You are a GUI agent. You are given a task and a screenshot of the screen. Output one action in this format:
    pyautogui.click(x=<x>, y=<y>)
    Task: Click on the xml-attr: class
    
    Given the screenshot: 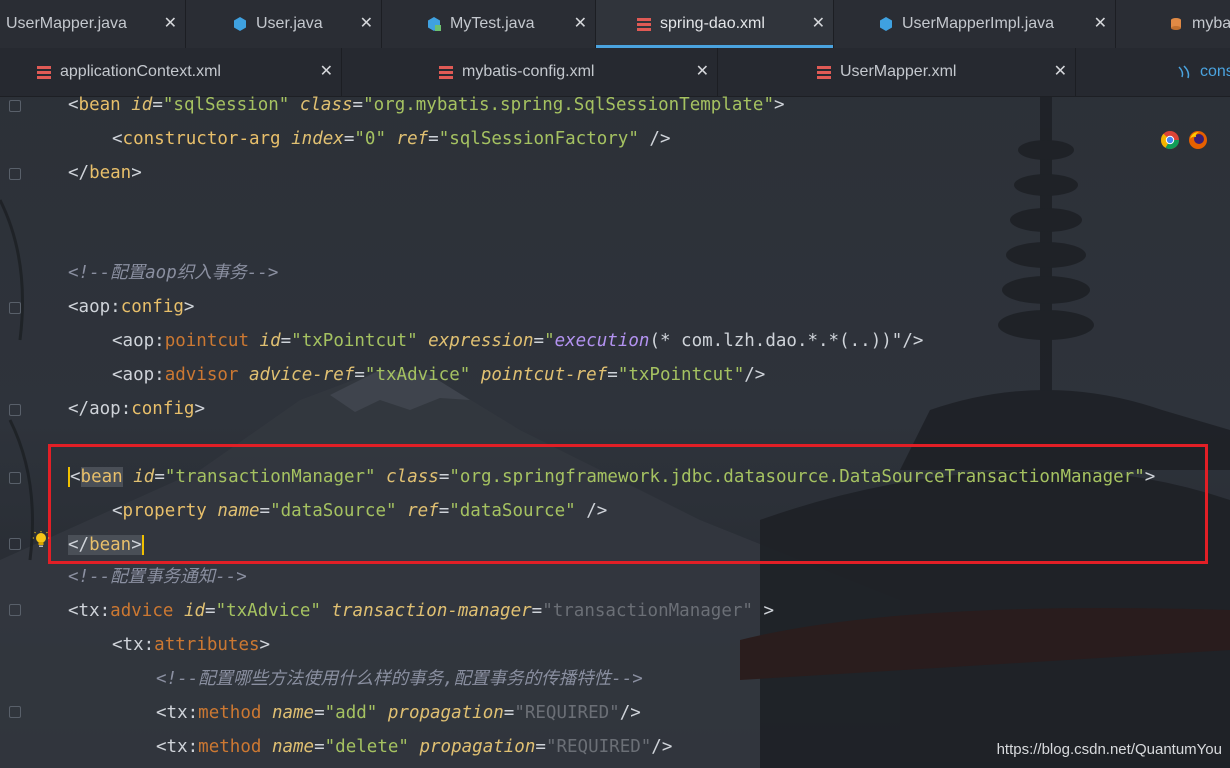 What is the action you would take?
    pyautogui.click(x=326, y=105)
    